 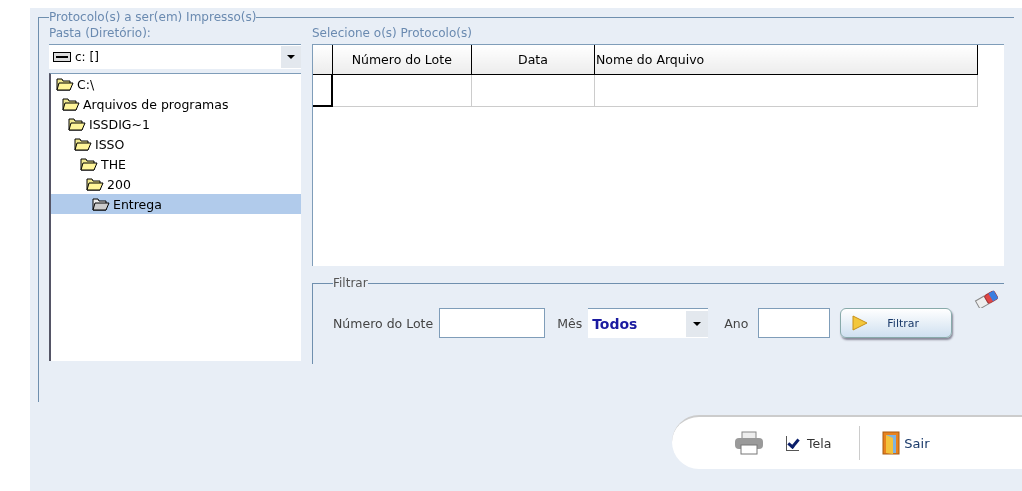 What do you see at coordinates (176, 164) in the screenshot?
I see `folder-item: THE` at bounding box center [176, 164].